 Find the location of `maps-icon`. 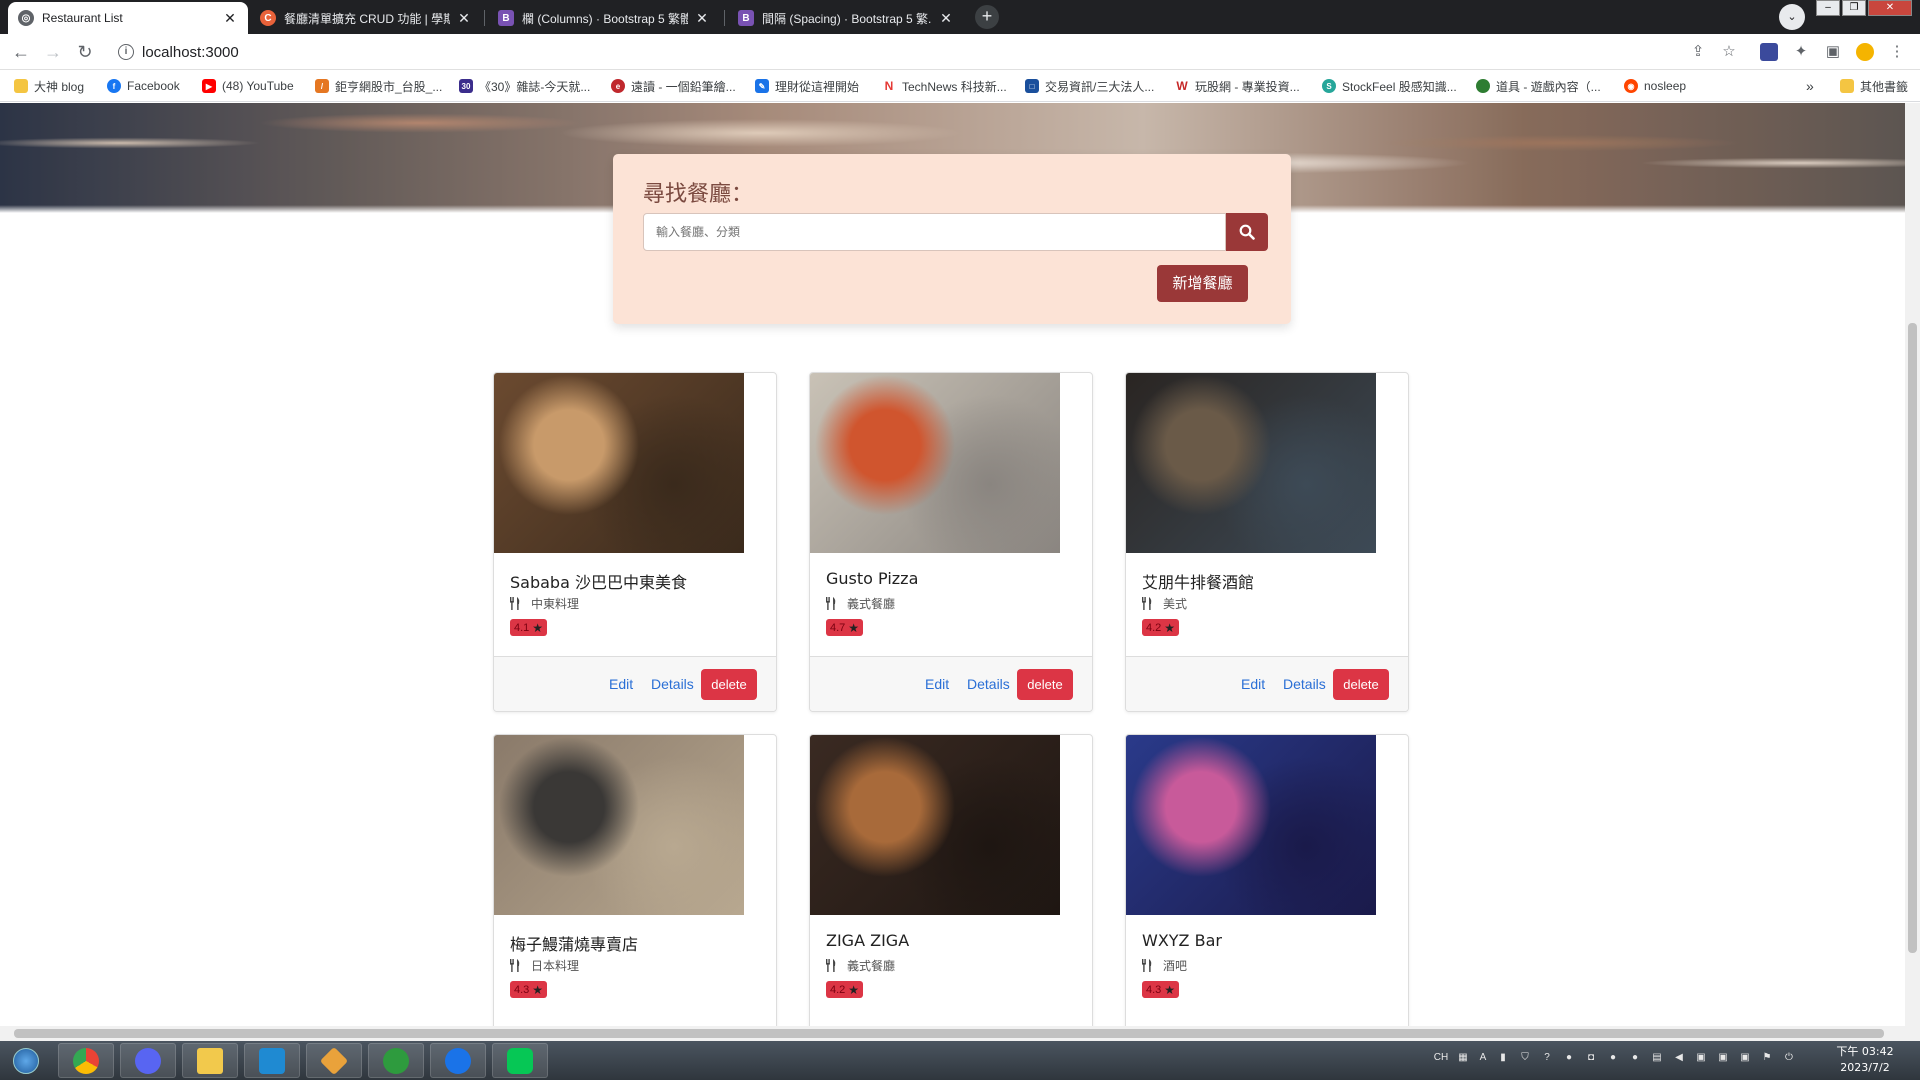

maps-icon is located at coordinates (458, 1060).